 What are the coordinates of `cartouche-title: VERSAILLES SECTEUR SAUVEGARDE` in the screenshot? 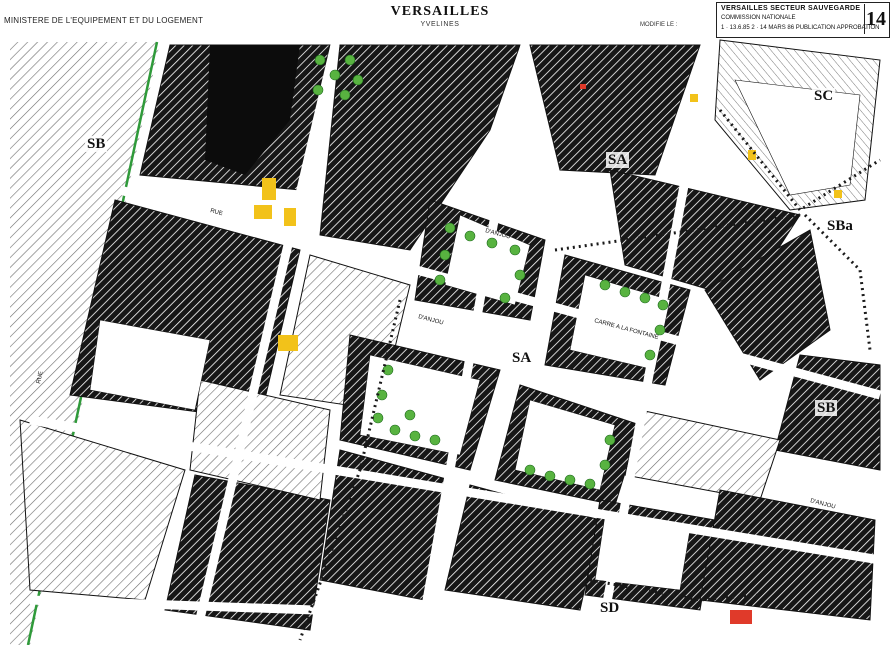 It's located at (791, 8).